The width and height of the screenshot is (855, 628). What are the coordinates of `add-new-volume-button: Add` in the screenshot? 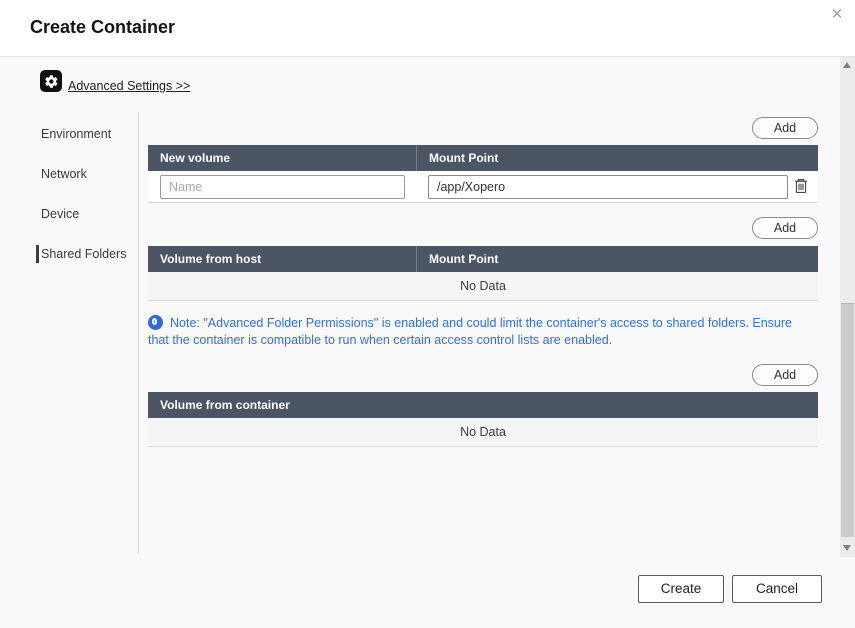 It's located at (785, 128).